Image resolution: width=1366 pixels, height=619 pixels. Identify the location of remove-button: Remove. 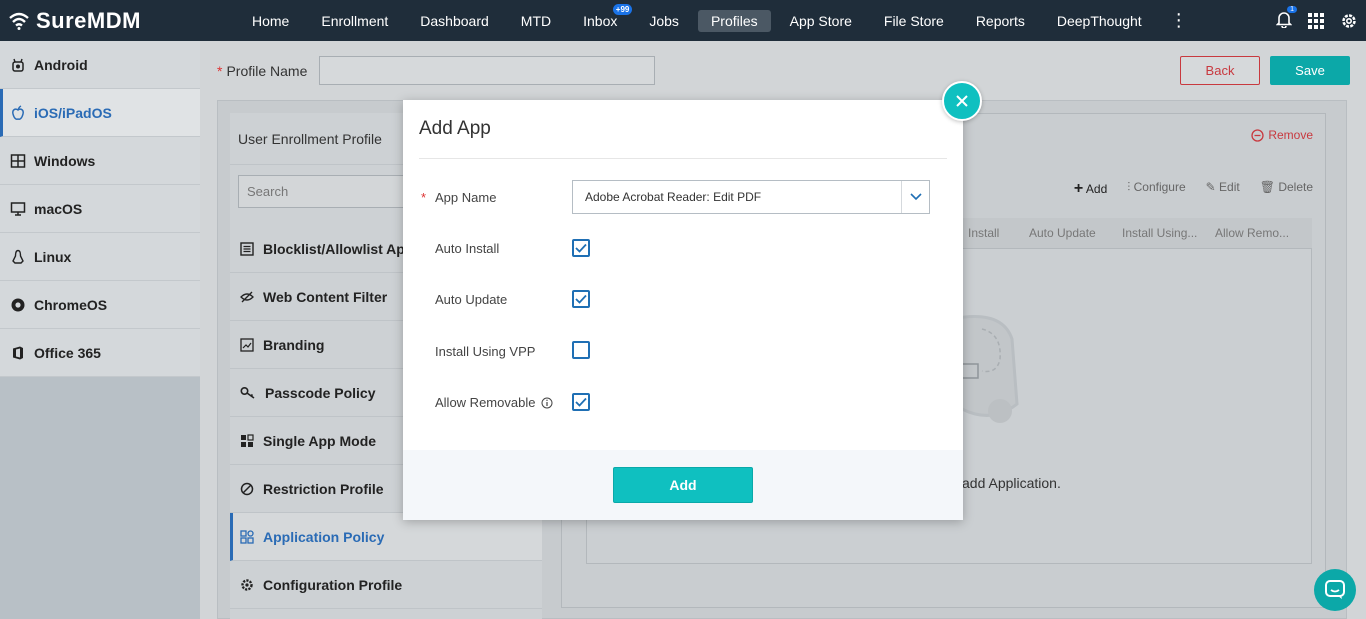
(1282, 135).